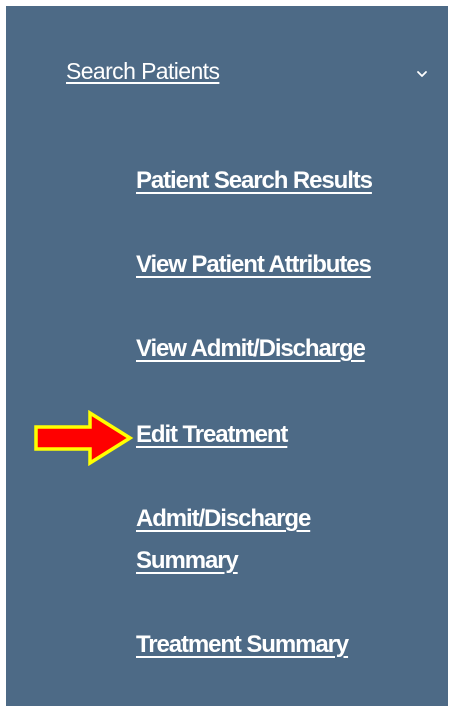 Image resolution: width=454 pixels, height=712 pixels. I want to click on nav-item-view-admit-discharge: View Admit/Discharge, so click(286, 349).